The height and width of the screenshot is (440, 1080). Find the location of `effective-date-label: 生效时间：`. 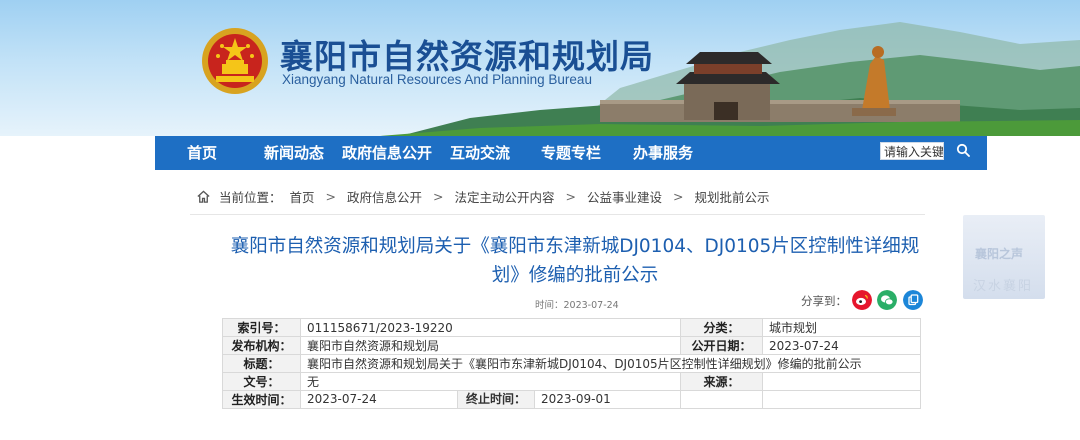

effective-date-label: 生效时间： is located at coordinates (261, 399).